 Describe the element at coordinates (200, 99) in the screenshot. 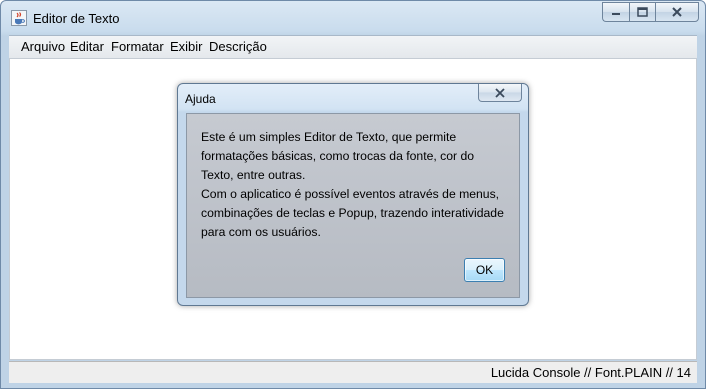

I see `dialog-title: Ajuda` at that location.